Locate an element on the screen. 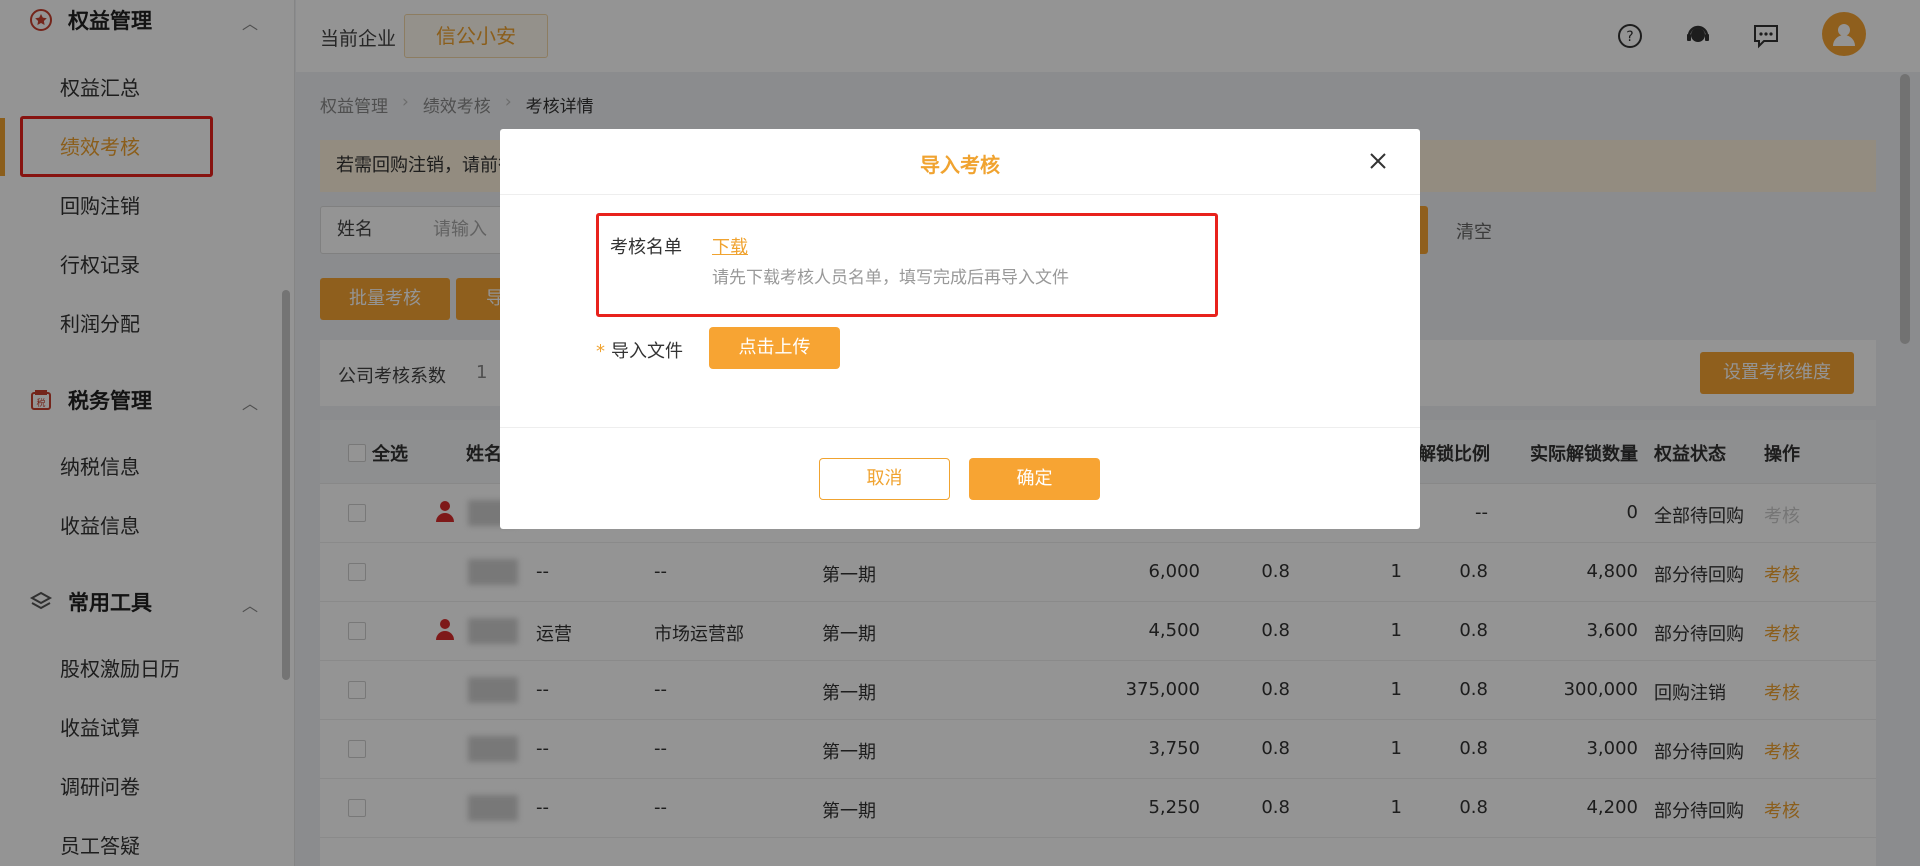  confirm-button: 确定 is located at coordinates (1034, 479).